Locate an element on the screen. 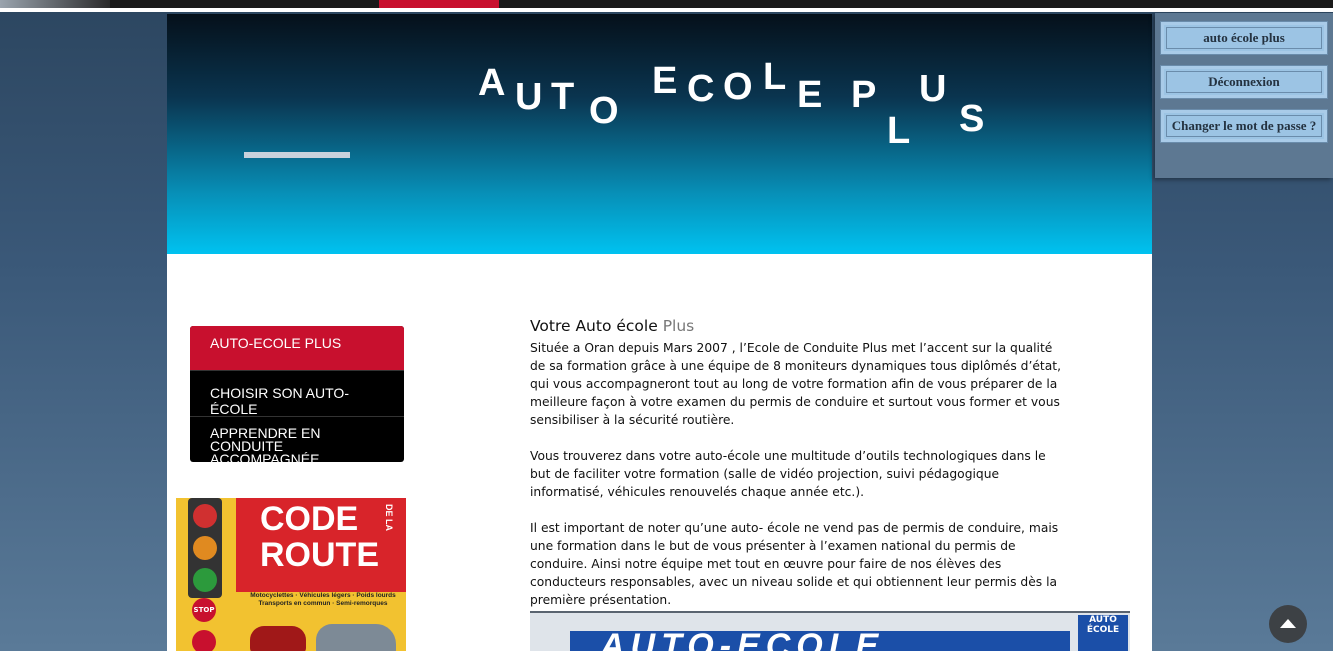 Image resolution: width=1333 pixels, height=651 pixels. scroll-to-top-button is located at coordinates (1288, 624).